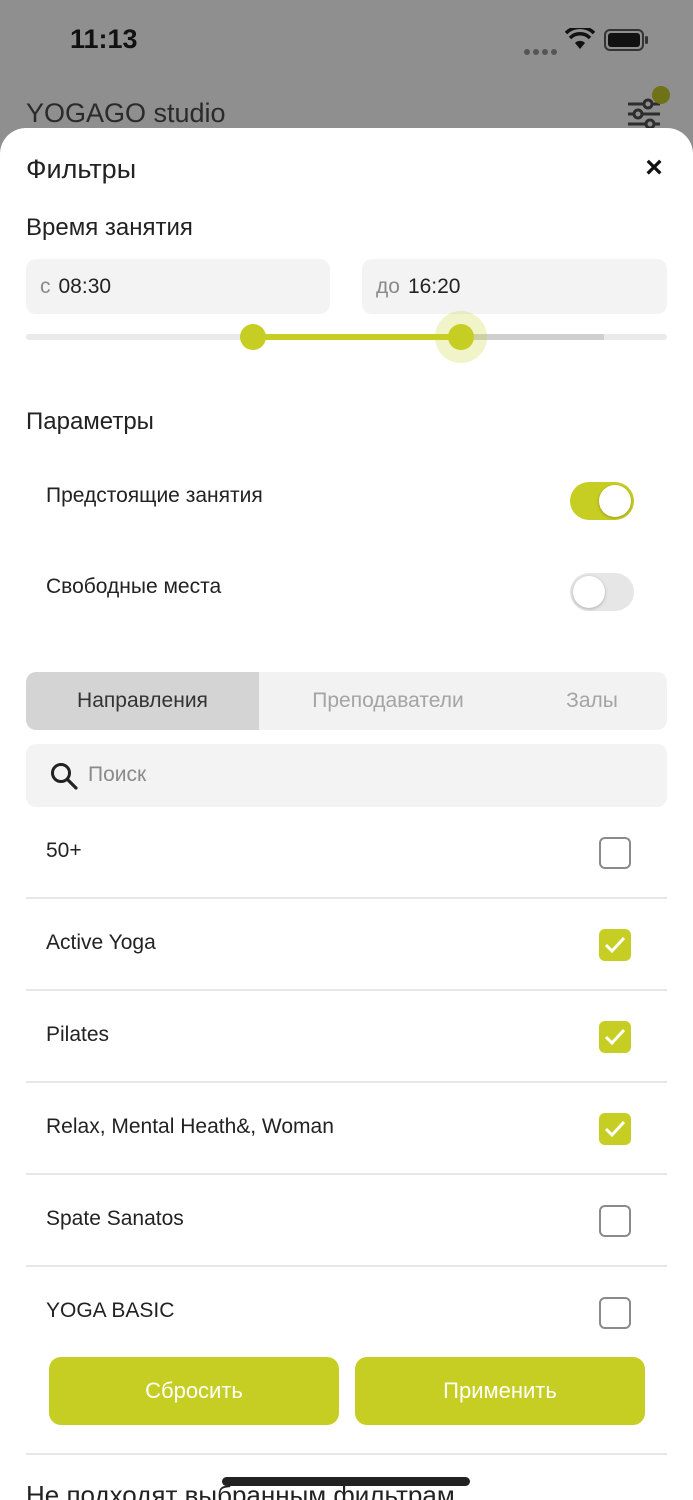 The image size is (693, 1500). What do you see at coordinates (346, 1037) in the screenshot?
I see `list-item: Pilates` at bounding box center [346, 1037].